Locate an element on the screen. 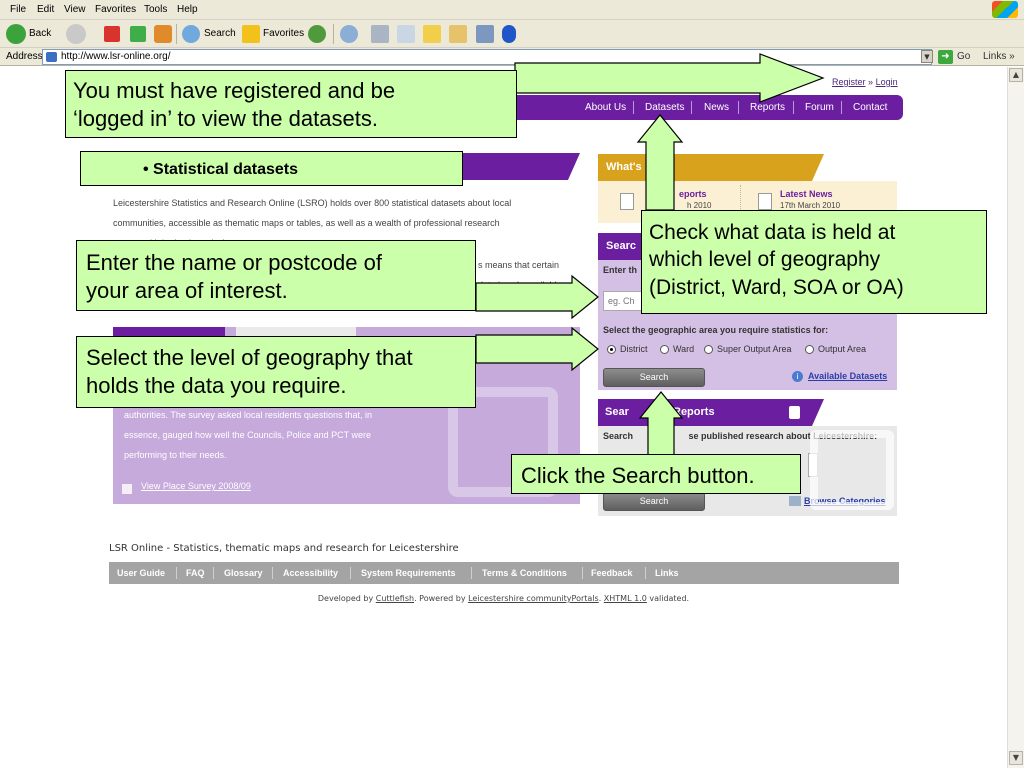  survey-link-icon is located at coordinates (127, 489).